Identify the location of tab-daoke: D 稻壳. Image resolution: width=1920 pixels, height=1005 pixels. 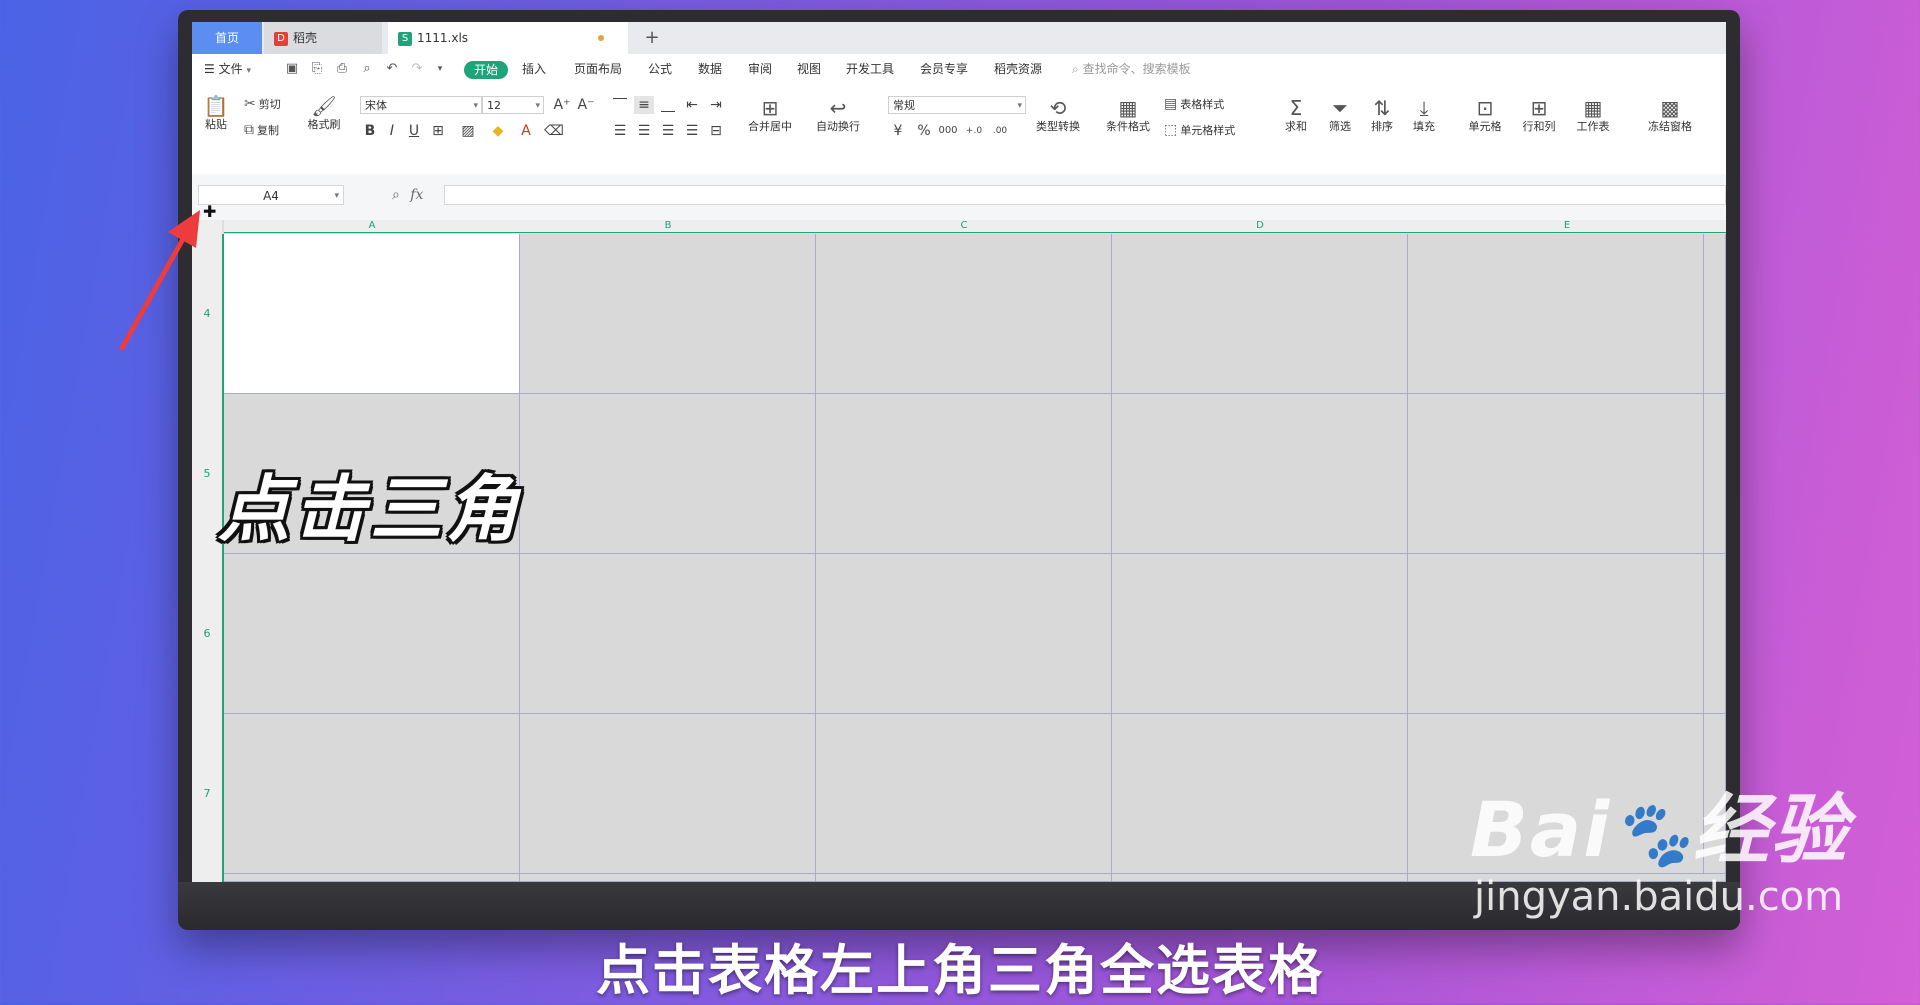
(323, 38).